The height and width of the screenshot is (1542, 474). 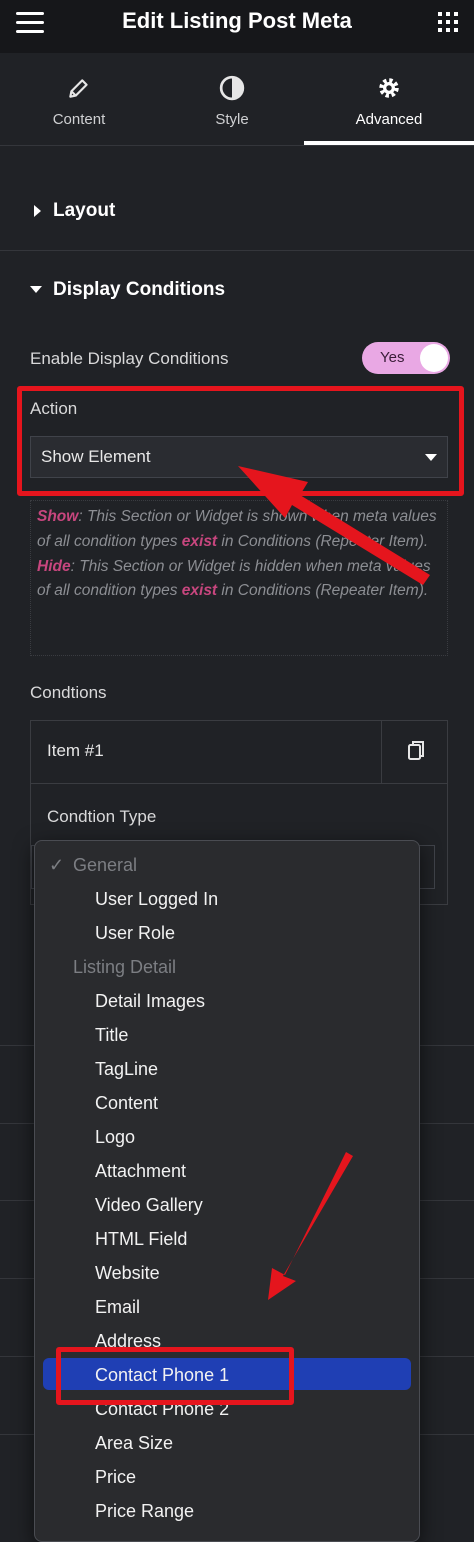 I want to click on dropdown-option: Area Size, so click(x=134, y=1443).